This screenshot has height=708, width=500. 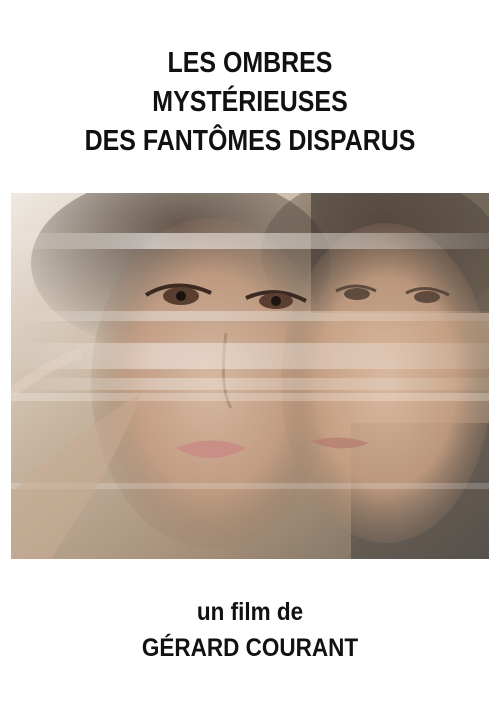 I want to click on title-line-1: LES OMBRES, so click(x=250, y=63).